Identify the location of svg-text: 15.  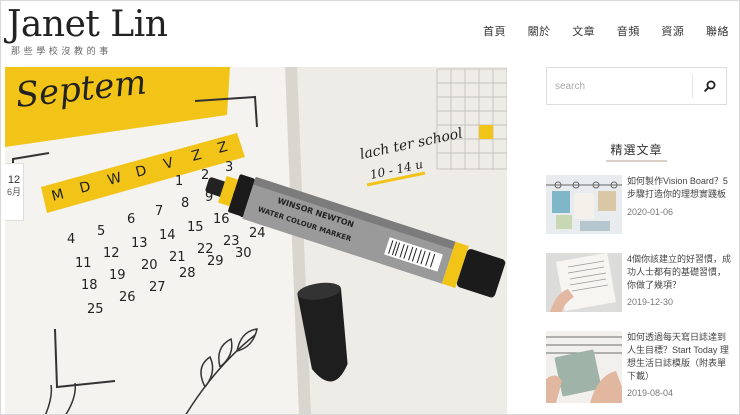
(195, 227).